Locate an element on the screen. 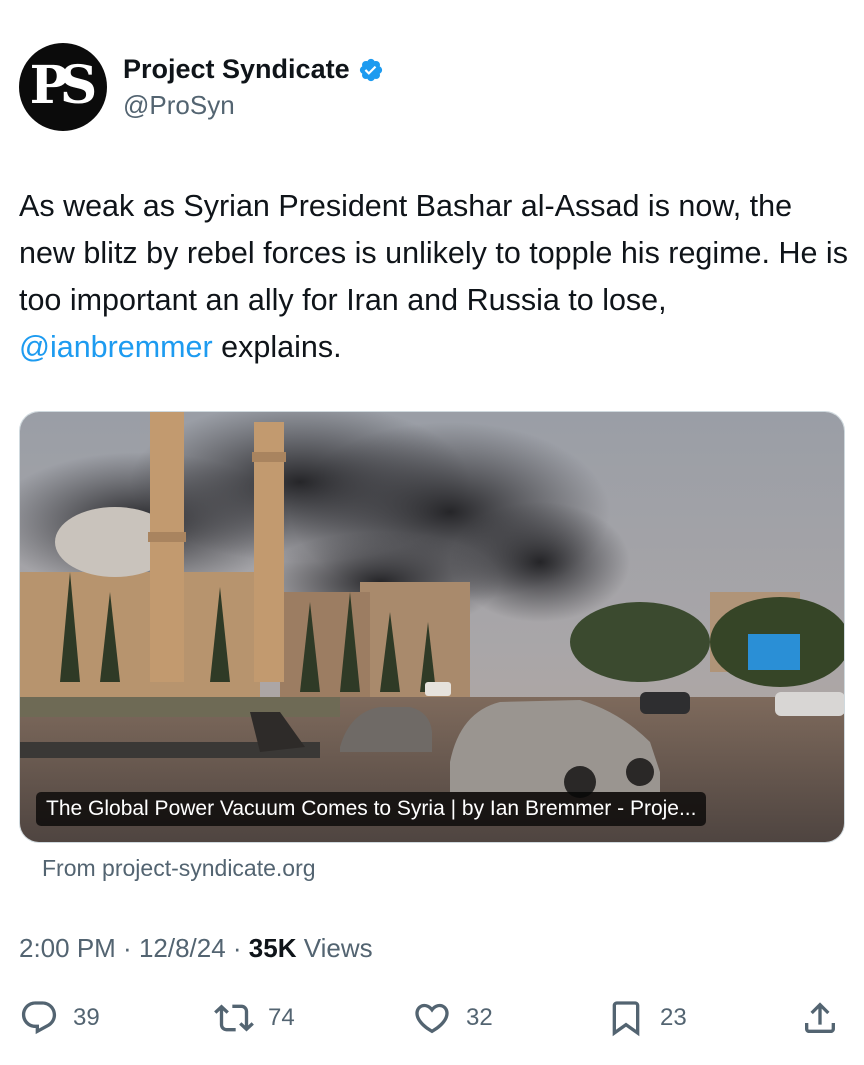  retweet-button: 74 is located at coordinates (254, 1018).